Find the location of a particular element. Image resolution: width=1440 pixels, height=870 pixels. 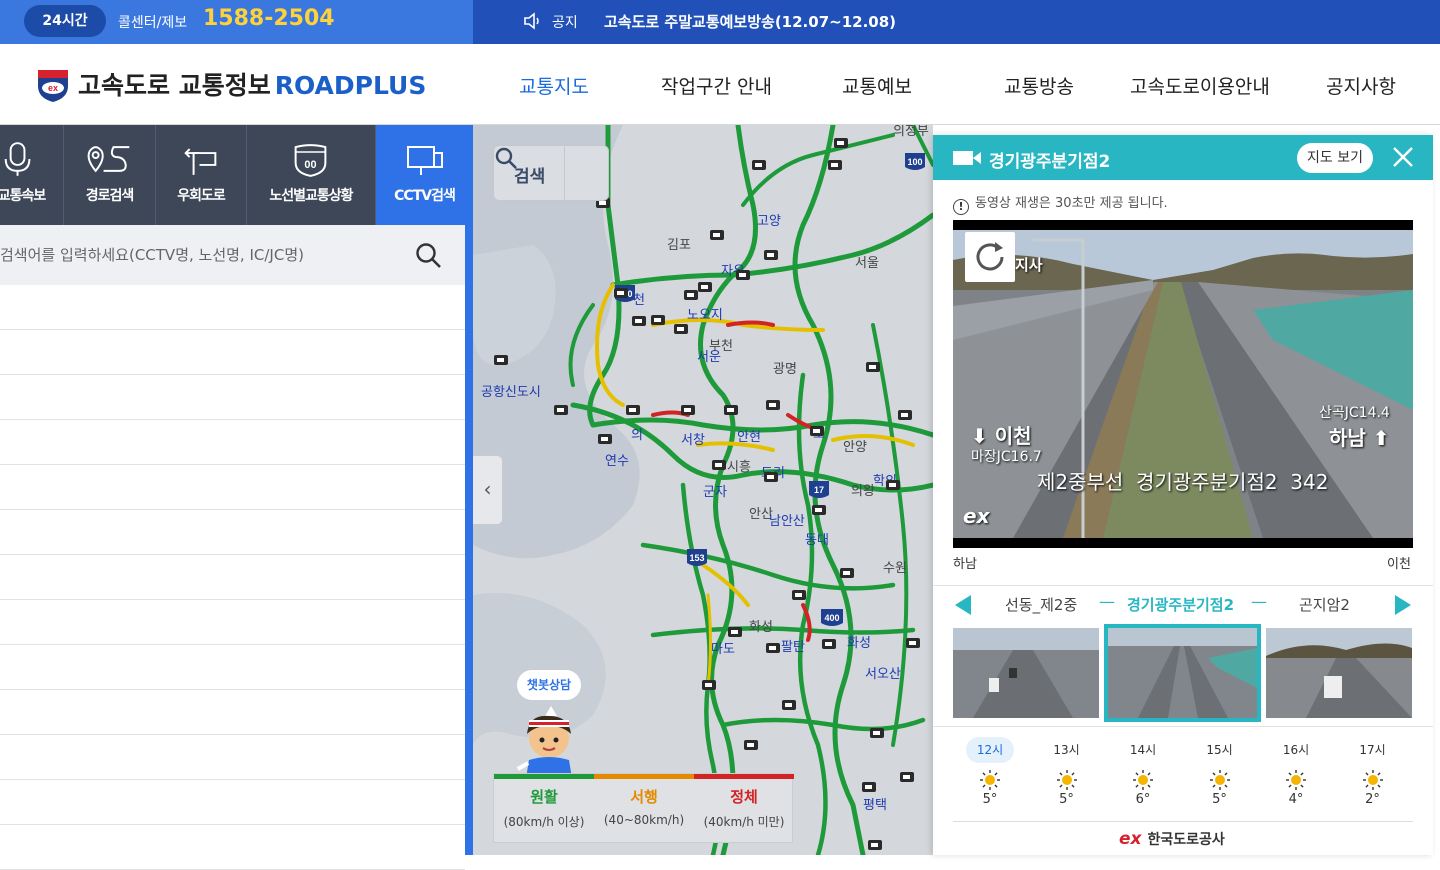

nav-traffic-broadcast: 교통방송 is located at coordinates (1039, 85).